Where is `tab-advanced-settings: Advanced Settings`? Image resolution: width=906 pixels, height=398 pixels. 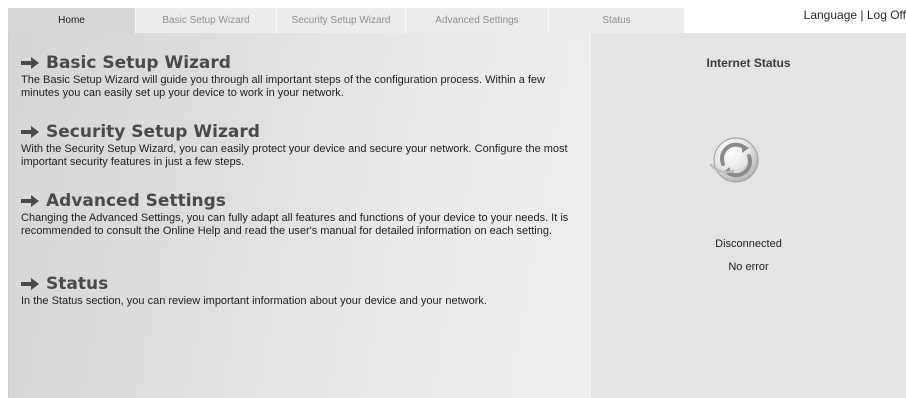 tab-advanced-settings: Advanced Settings is located at coordinates (477, 20).